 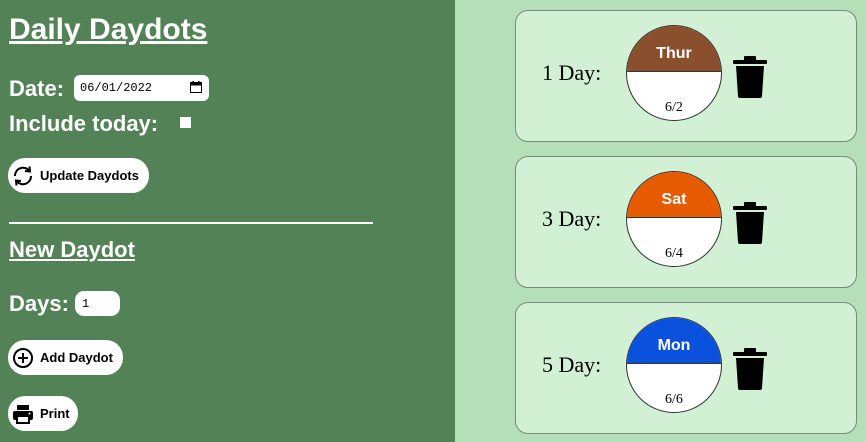 I want to click on print-button: Print, so click(x=43, y=413).